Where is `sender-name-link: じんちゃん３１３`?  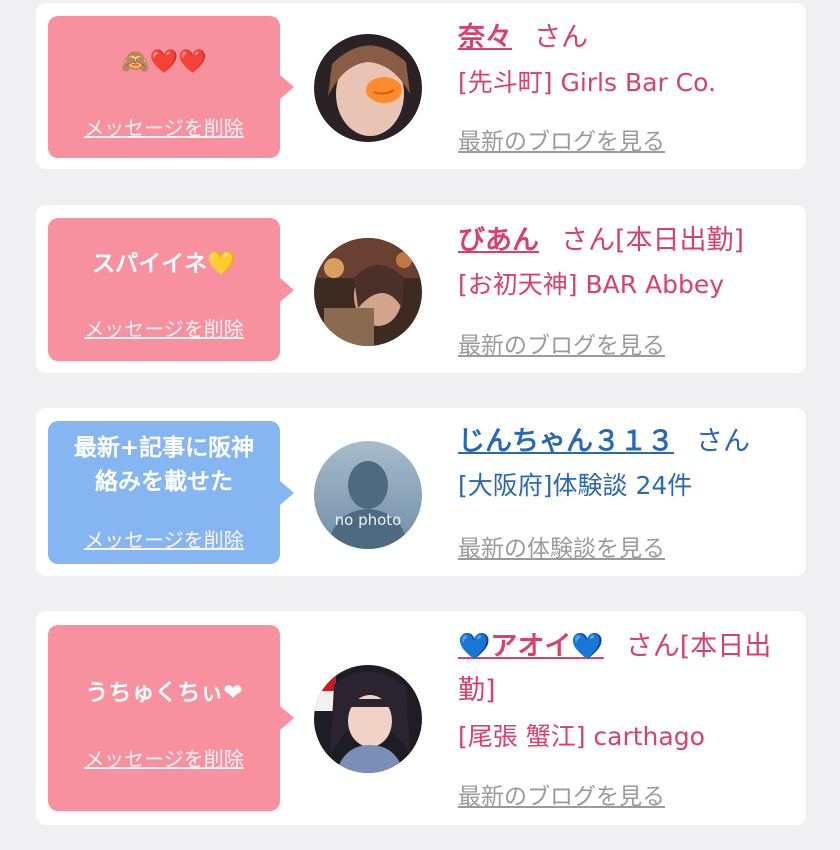
sender-name-link: じんちゃん３１３ is located at coordinates (566, 441).